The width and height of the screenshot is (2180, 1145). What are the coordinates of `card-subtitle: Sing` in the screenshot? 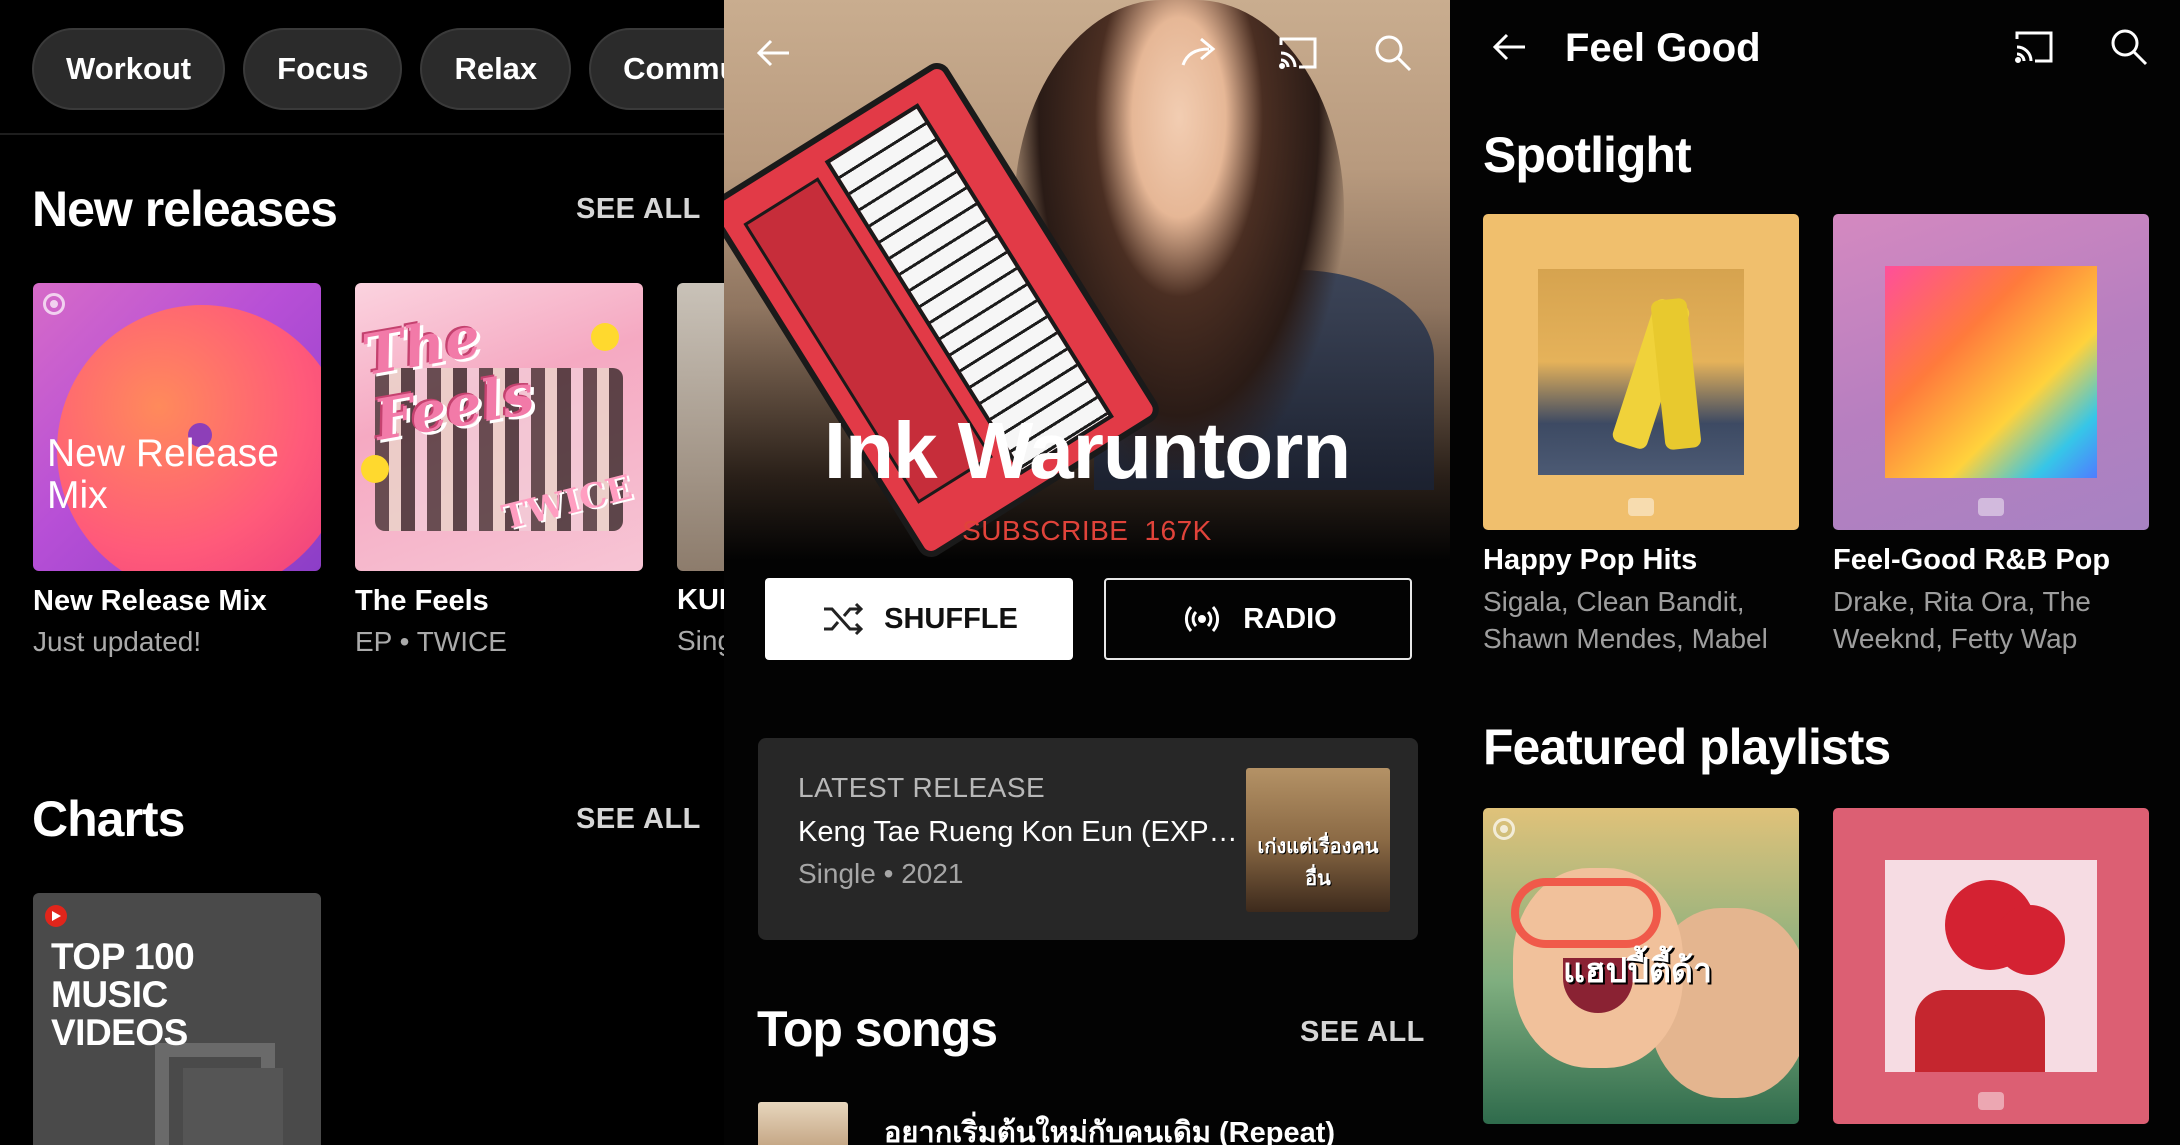 It's located at (700, 640).